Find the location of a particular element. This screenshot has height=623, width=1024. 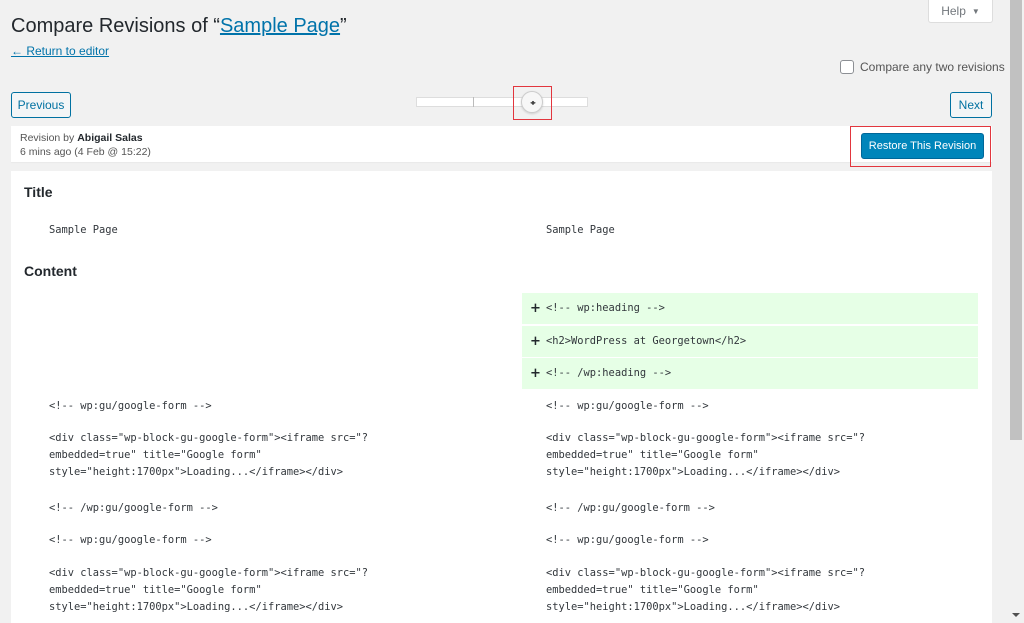

revision-slider-handle: ◂▸ is located at coordinates (532, 102).